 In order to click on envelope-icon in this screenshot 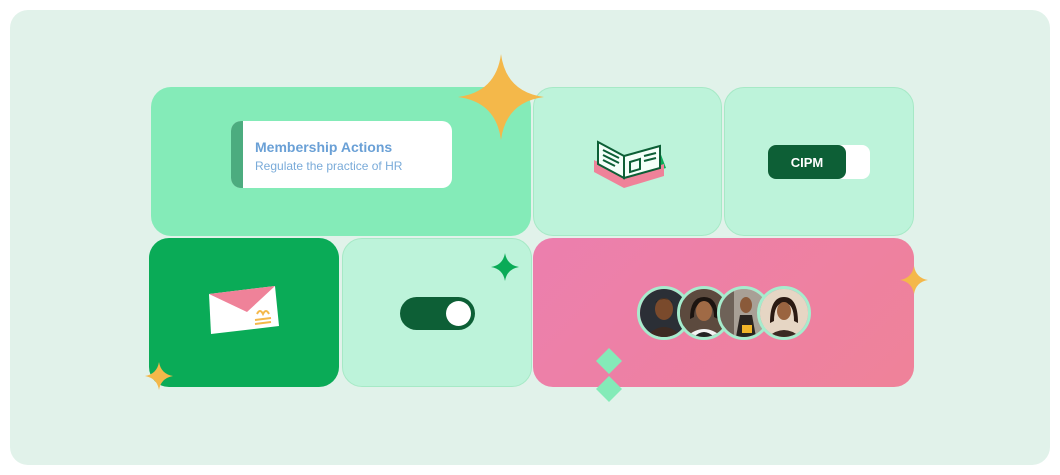, I will do `click(244, 310)`.